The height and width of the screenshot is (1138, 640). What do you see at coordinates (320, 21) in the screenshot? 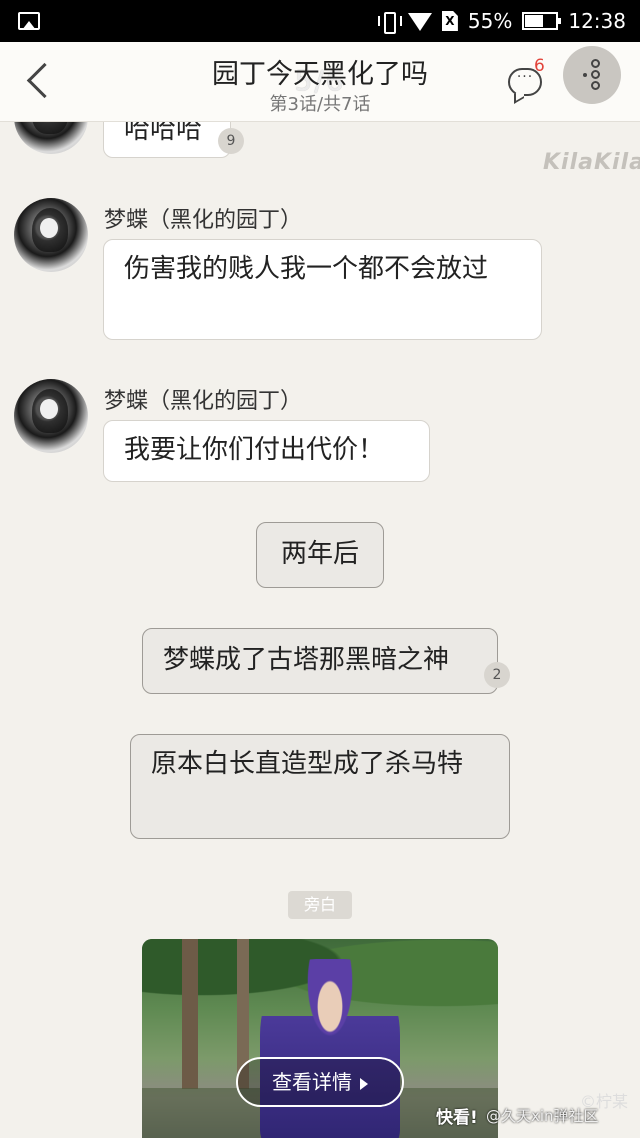
I see `status-bar: X 55% 12:38` at bounding box center [320, 21].